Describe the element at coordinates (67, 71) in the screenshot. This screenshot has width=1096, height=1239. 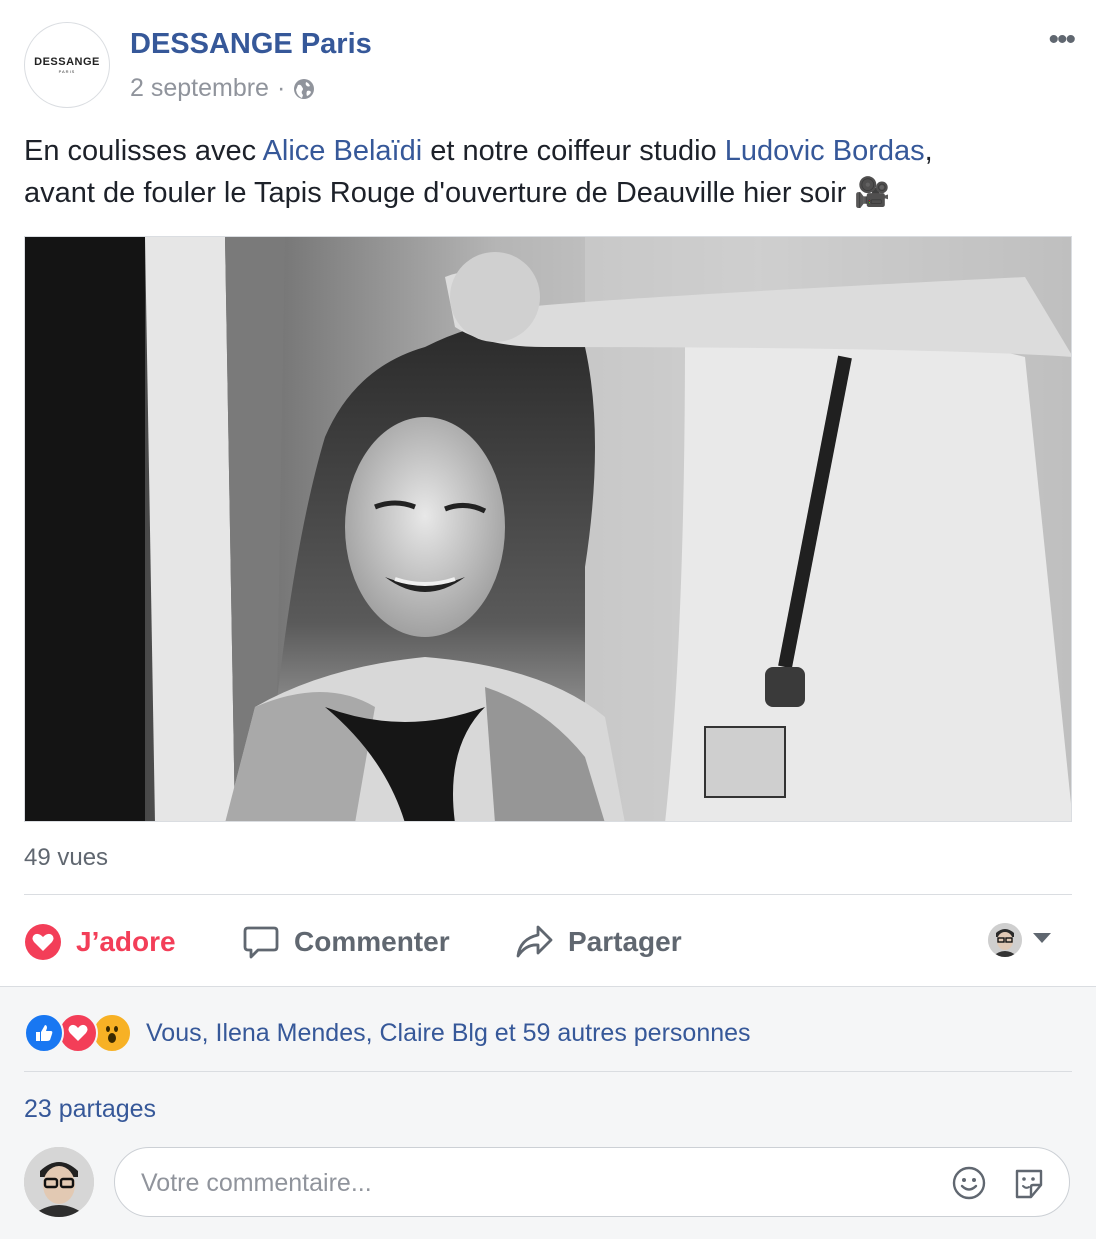
I see `page-logo-subtext: PARIS` at that location.